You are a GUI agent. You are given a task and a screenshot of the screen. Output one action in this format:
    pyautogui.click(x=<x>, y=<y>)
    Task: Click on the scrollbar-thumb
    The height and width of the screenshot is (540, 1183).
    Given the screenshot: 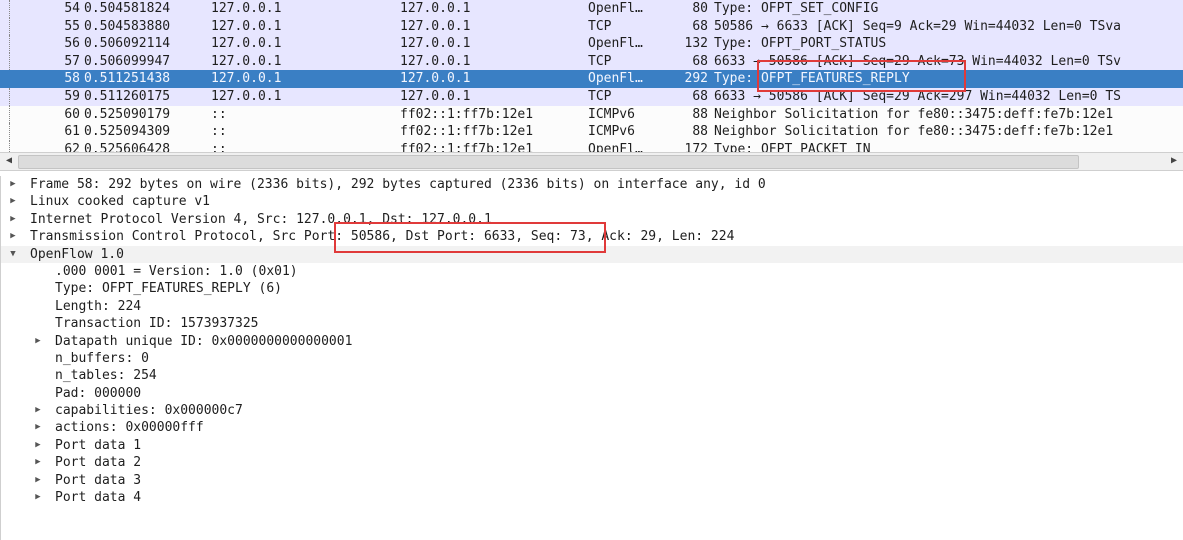 What is the action you would take?
    pyautogui.click(x=548, y=162)
    